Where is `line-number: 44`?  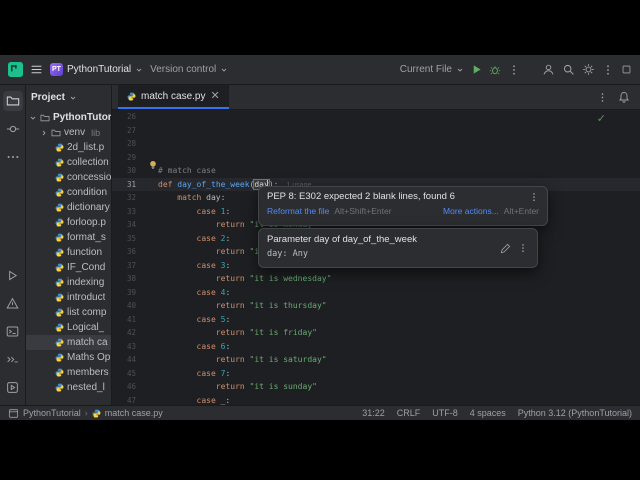 line-number: 44 is located at coordinates (129, 359).